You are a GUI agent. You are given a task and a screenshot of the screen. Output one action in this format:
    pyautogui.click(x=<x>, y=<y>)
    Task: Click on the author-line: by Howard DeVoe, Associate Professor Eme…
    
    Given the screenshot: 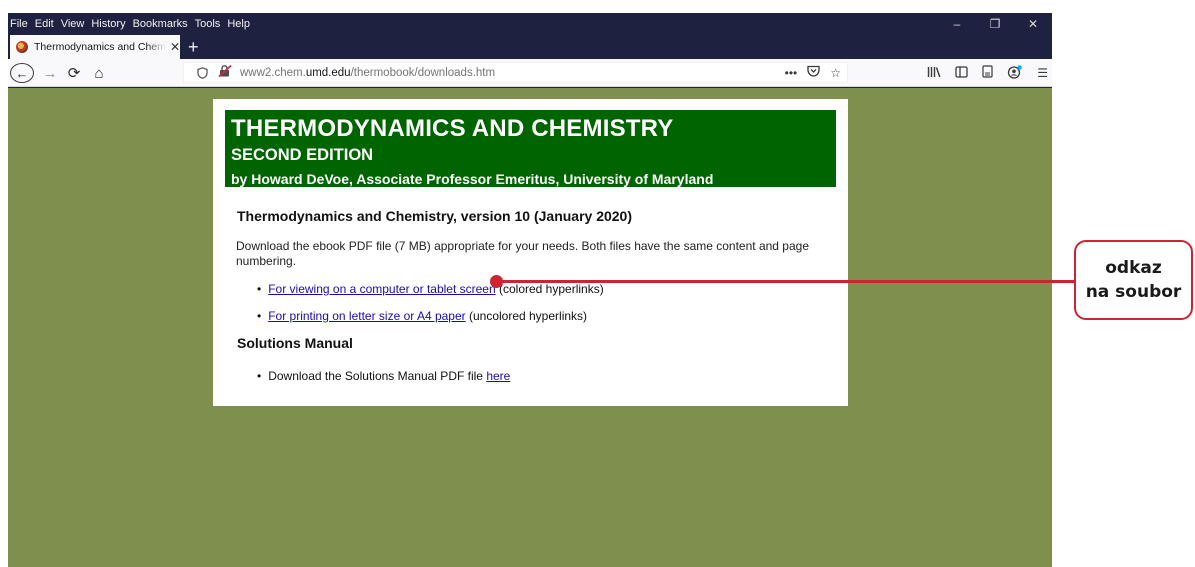 What is the action you would take?
    pyautogui.click(x=472, y=179)
    